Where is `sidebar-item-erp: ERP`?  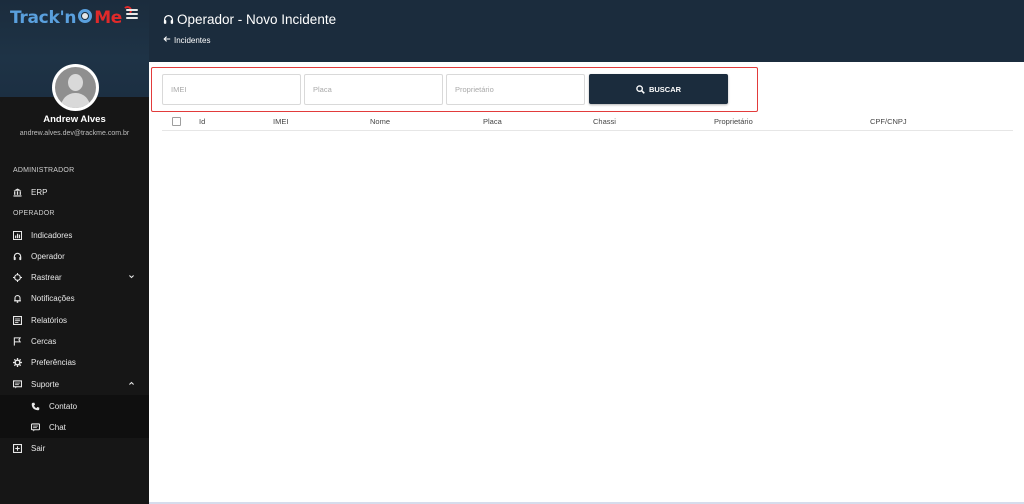
sidebar-item-erp: ERP is located at coordinates (74, 192).